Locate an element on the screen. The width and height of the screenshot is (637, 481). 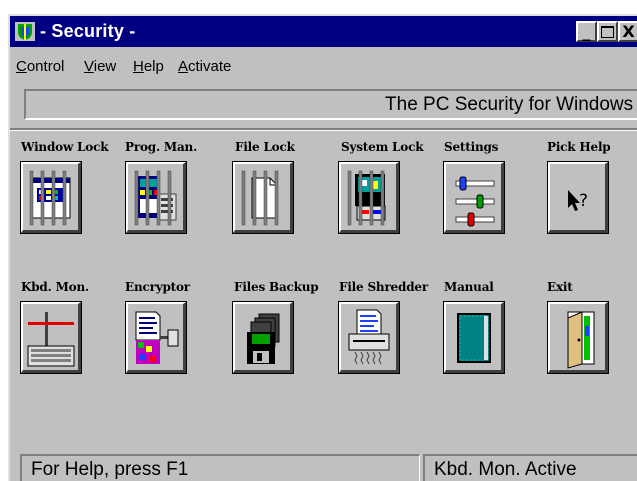
system-lock-button is located at coordinates (369, 197).